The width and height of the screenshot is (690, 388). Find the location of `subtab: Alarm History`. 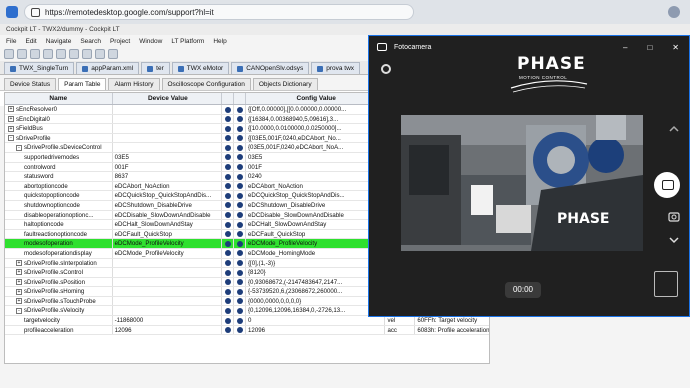

subtab: Alarm History is located at coordinates (134, 84).